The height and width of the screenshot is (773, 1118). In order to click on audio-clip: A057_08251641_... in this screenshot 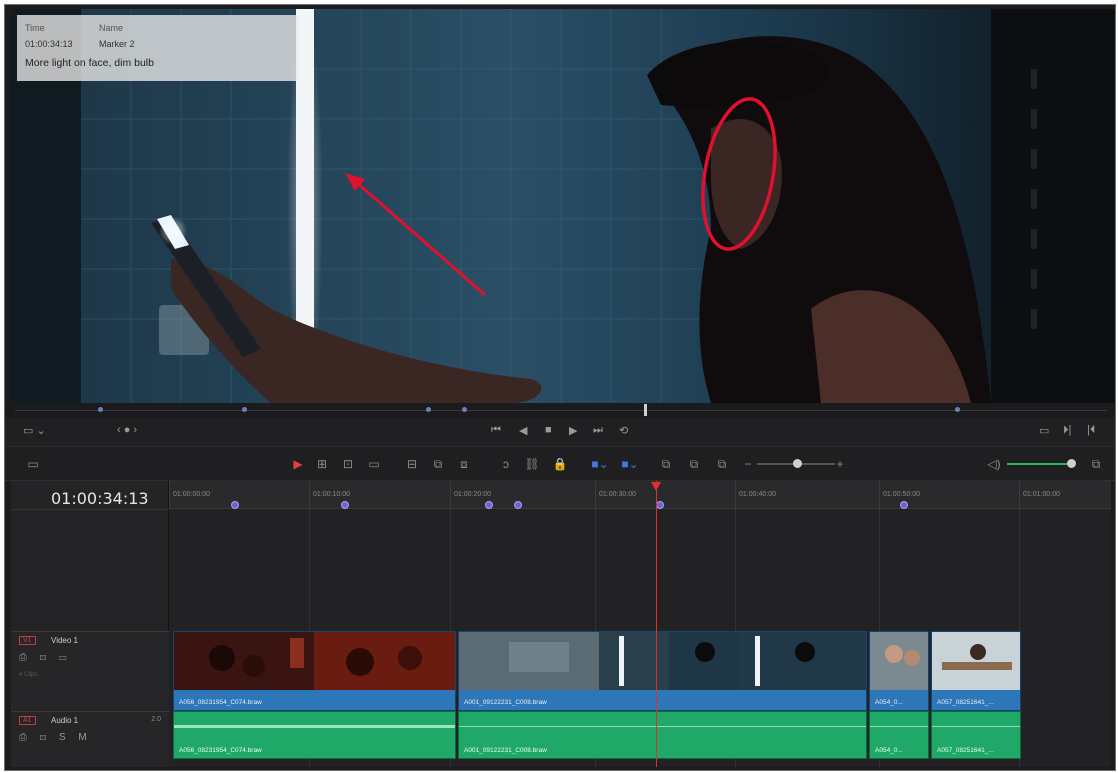, I will do `click(976, 735)`.